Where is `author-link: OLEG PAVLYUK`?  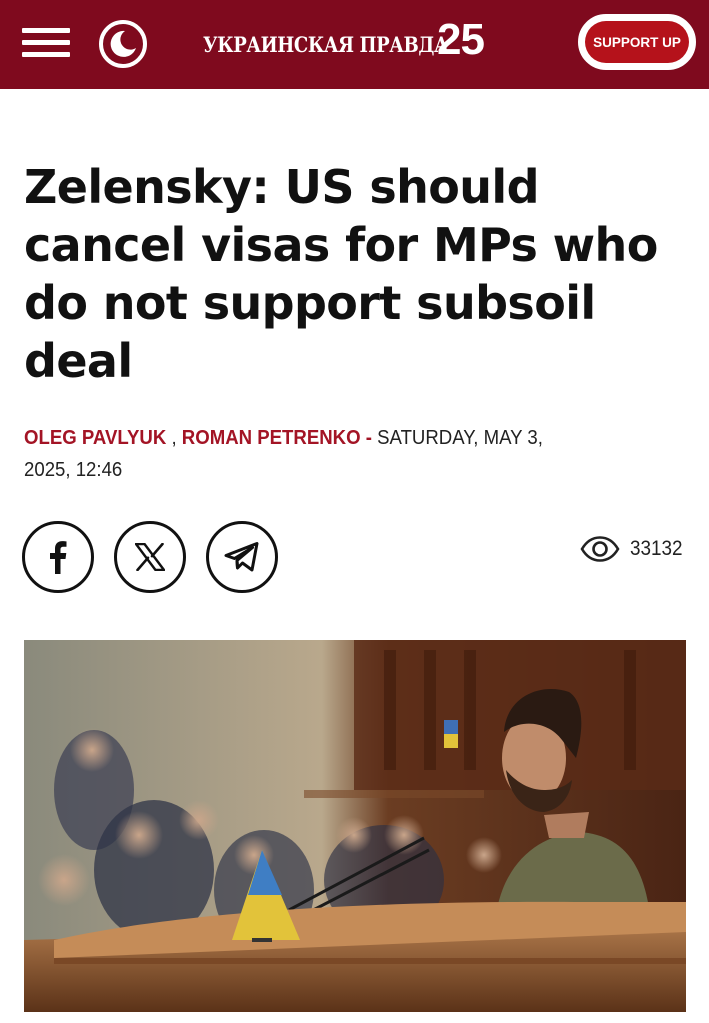
author-link: OLEG PAVLYUK is located at coordinates (95, 438).